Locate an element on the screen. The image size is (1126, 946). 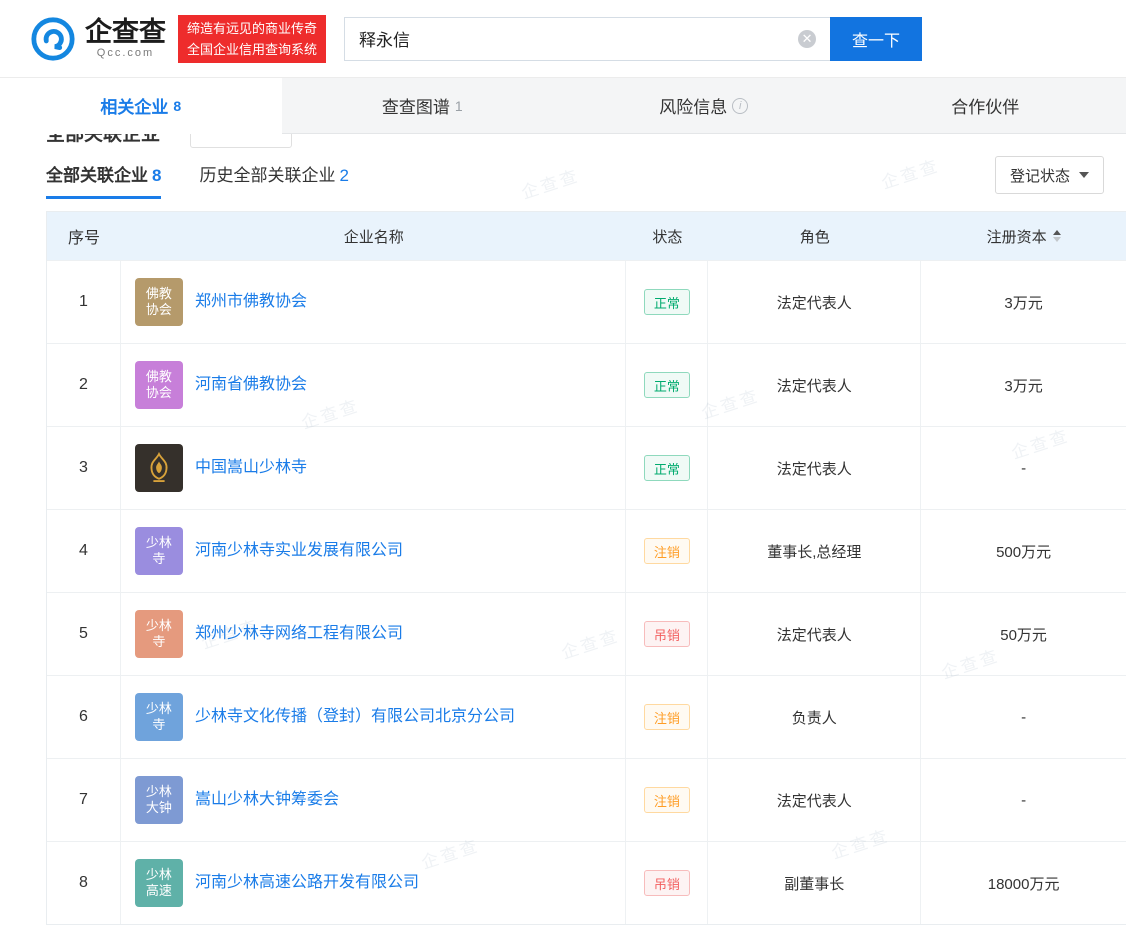
status-badge: 正常 is located at coordinates (666, 468).